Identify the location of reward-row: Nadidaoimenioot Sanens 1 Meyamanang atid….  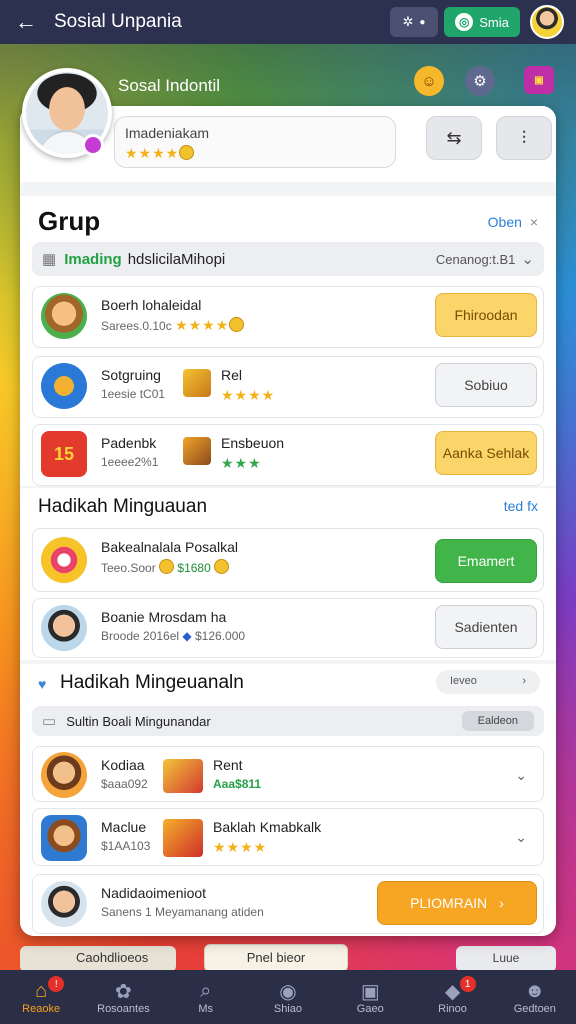
(288, 904).